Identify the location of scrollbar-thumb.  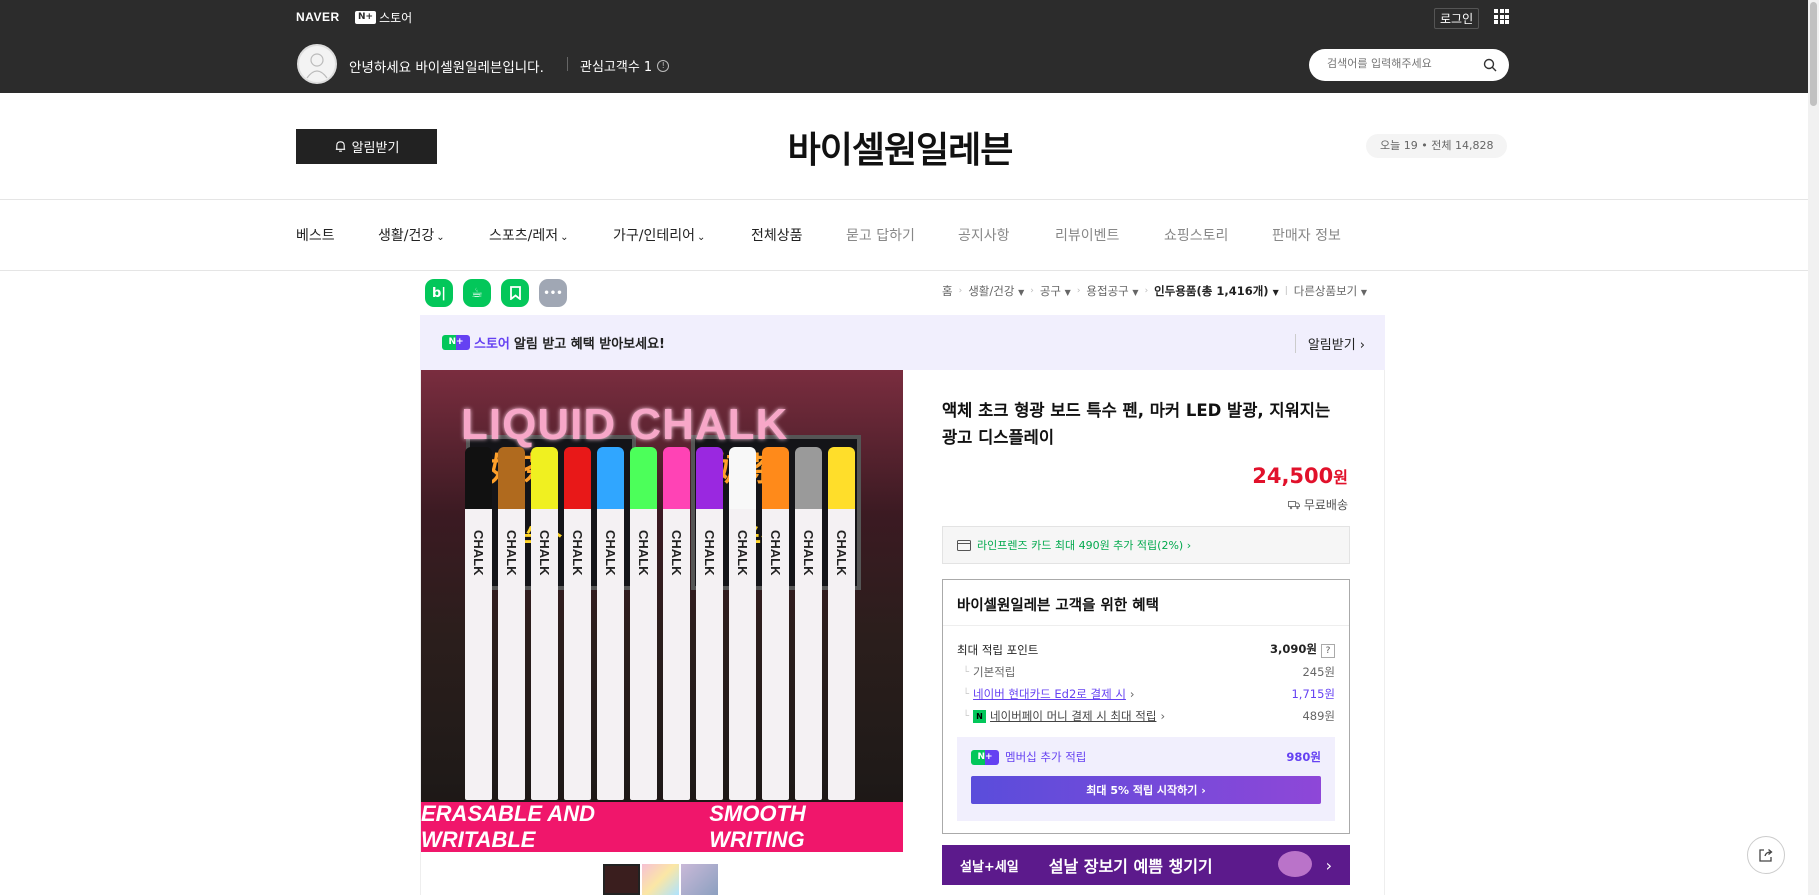
(1813, 54).